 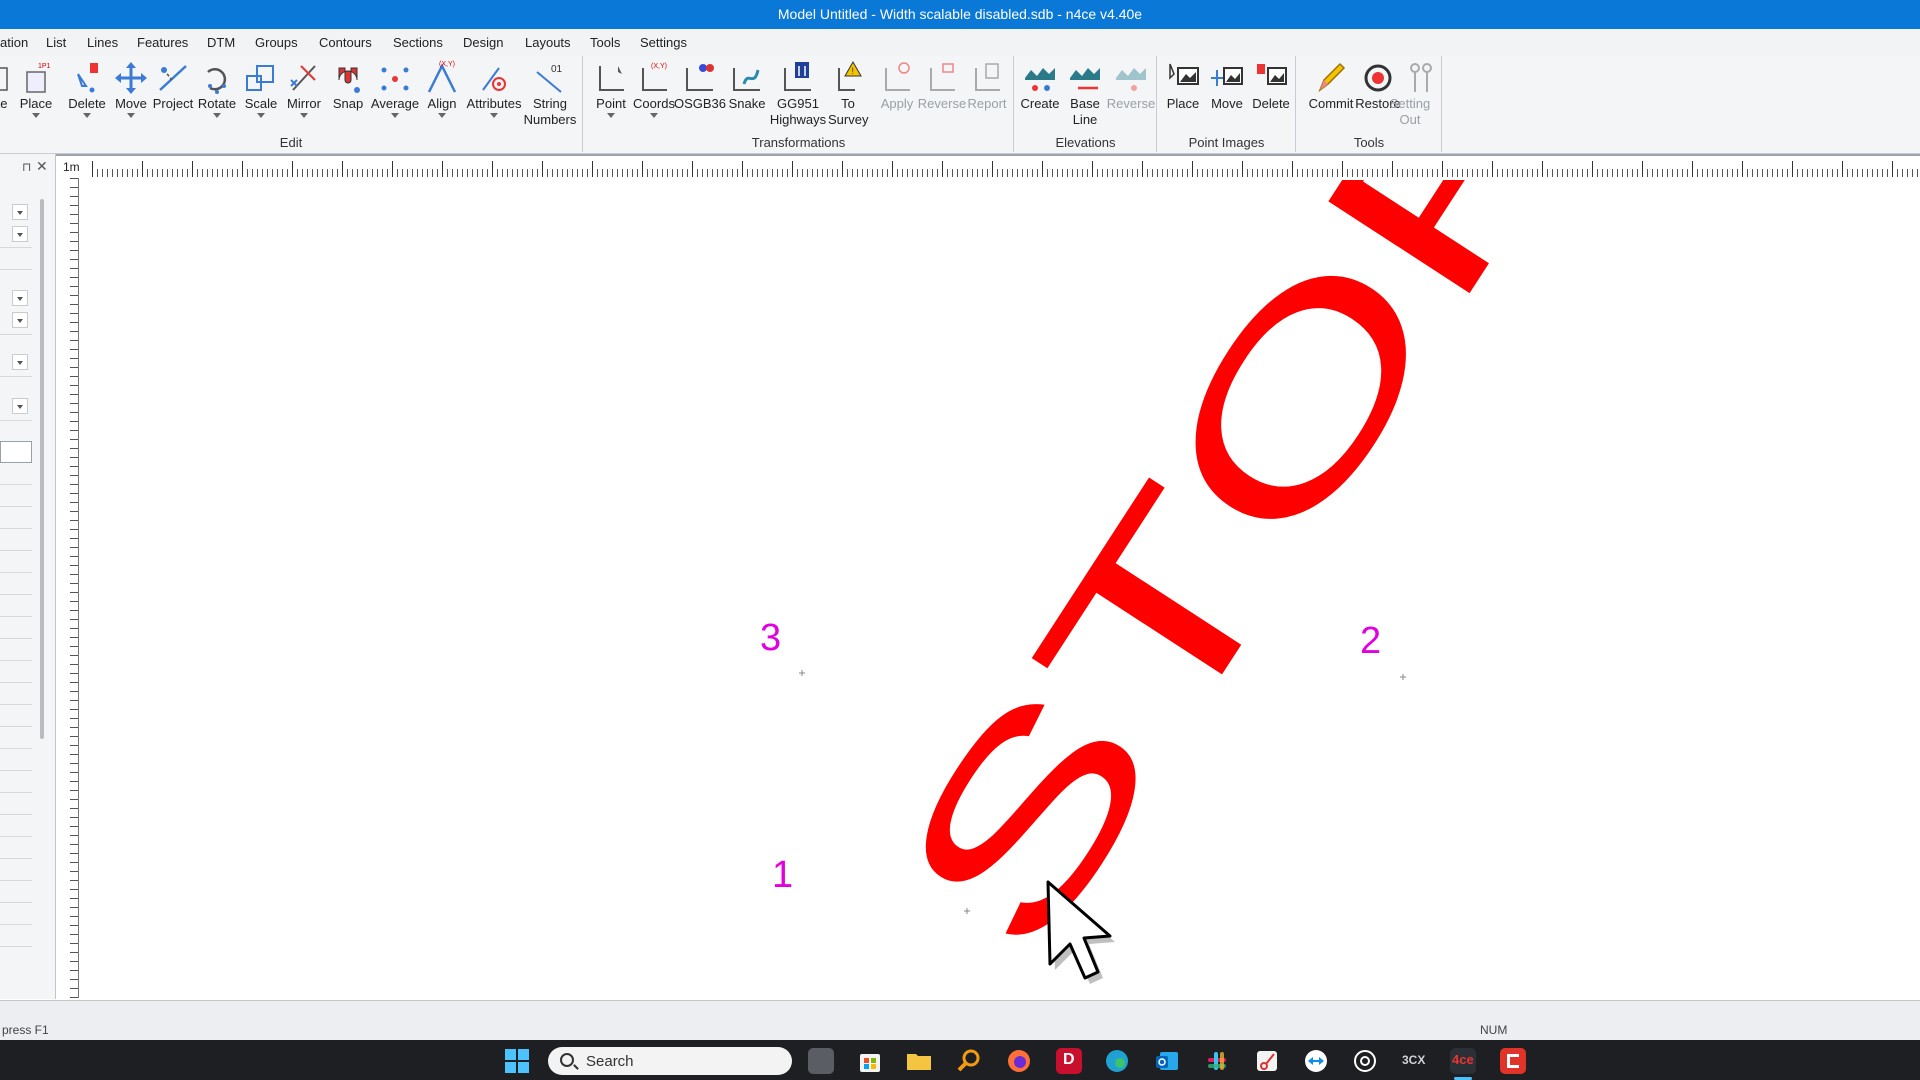 What do you see at coordinates (1316, 1061) in the screenshot?
I see `teamviewer-icon` at bounding box center [1316, 1061].